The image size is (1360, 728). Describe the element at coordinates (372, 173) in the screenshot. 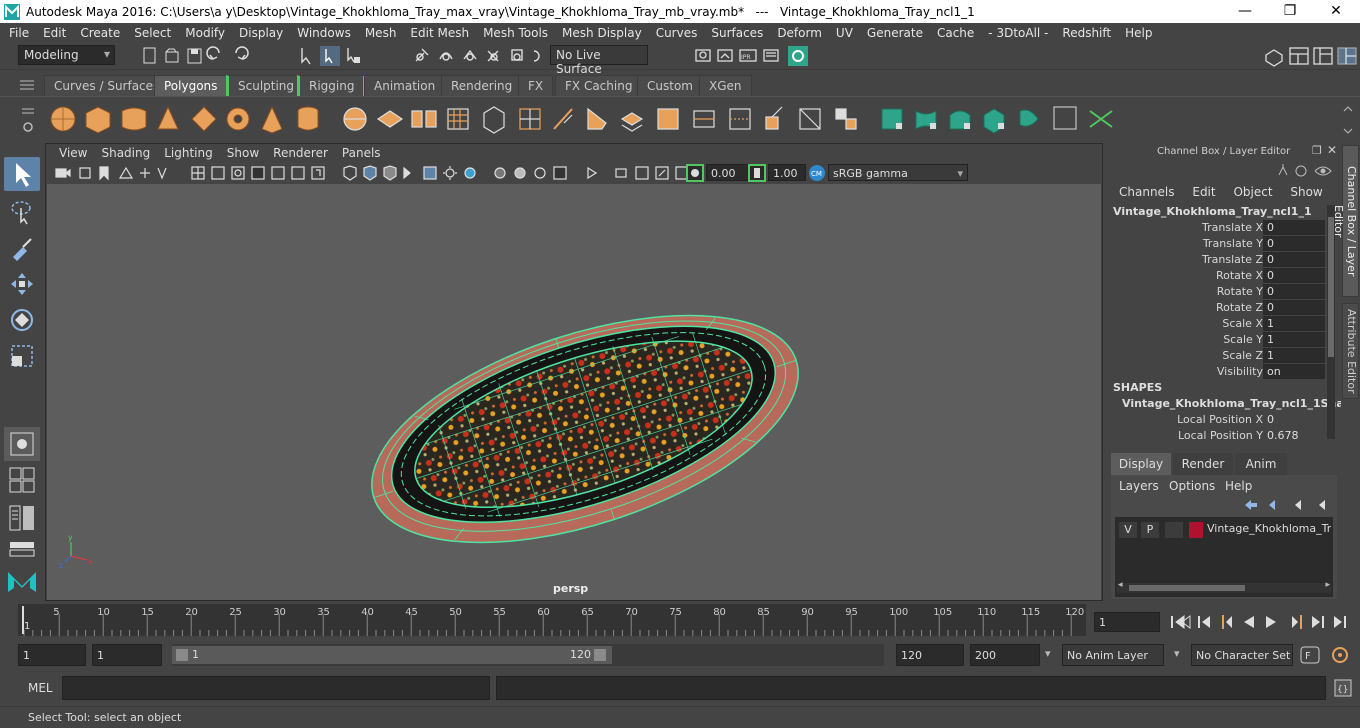

I see `panel-toolbar-icons` at that location.